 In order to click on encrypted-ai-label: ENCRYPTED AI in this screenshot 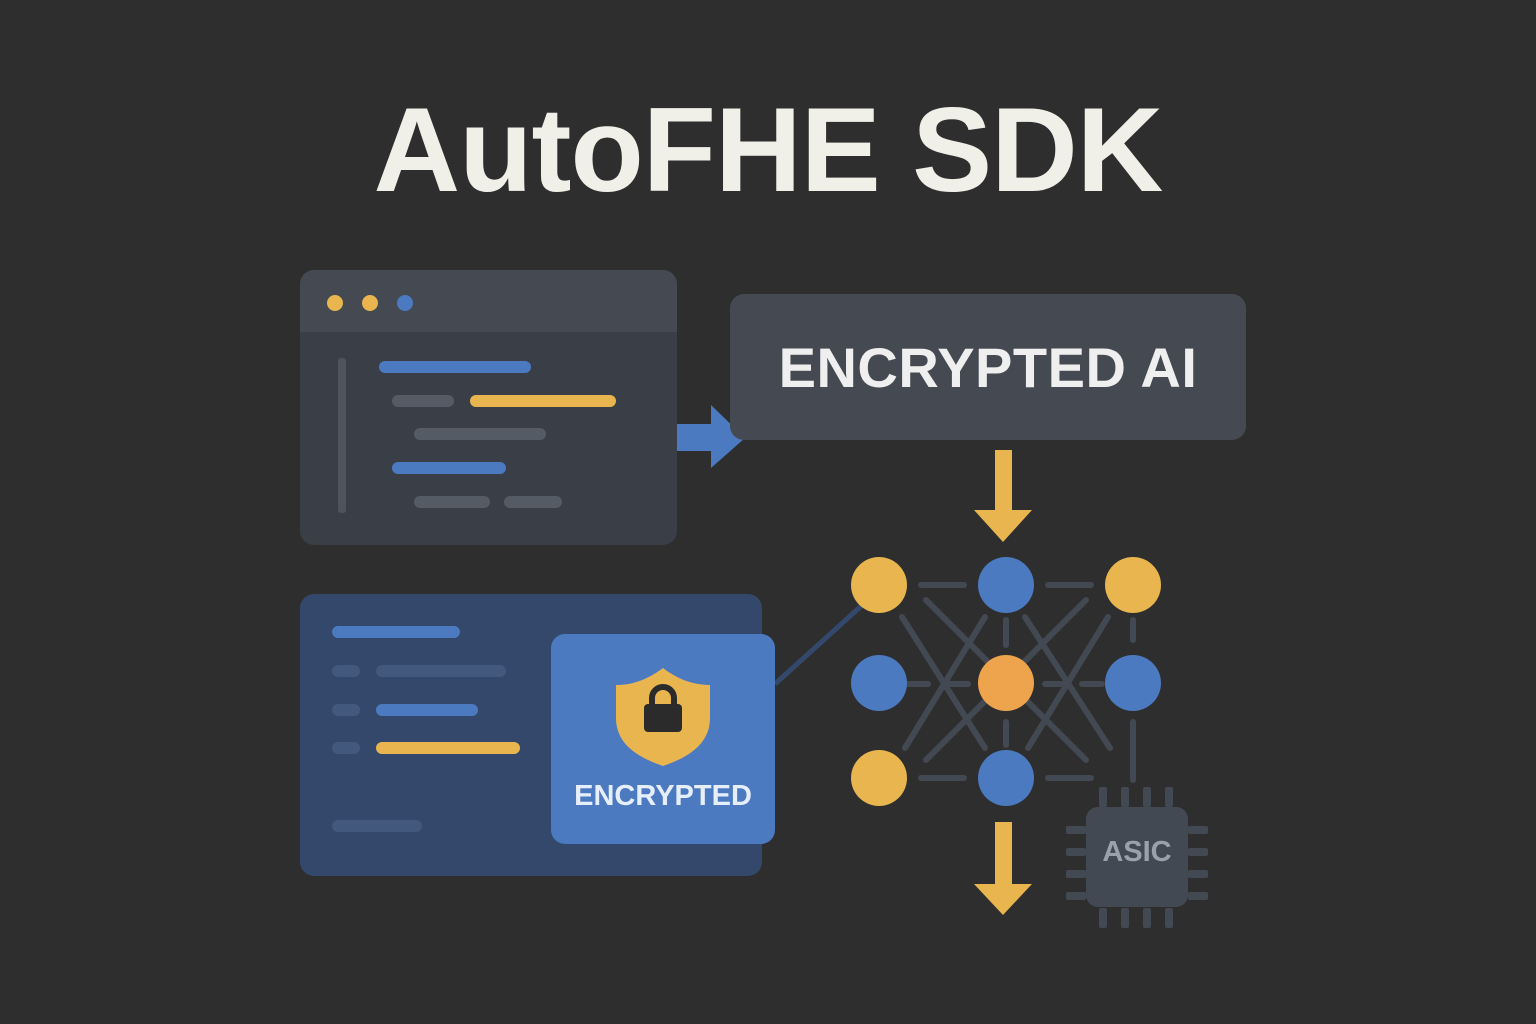, I will do `click(988, 367)`.